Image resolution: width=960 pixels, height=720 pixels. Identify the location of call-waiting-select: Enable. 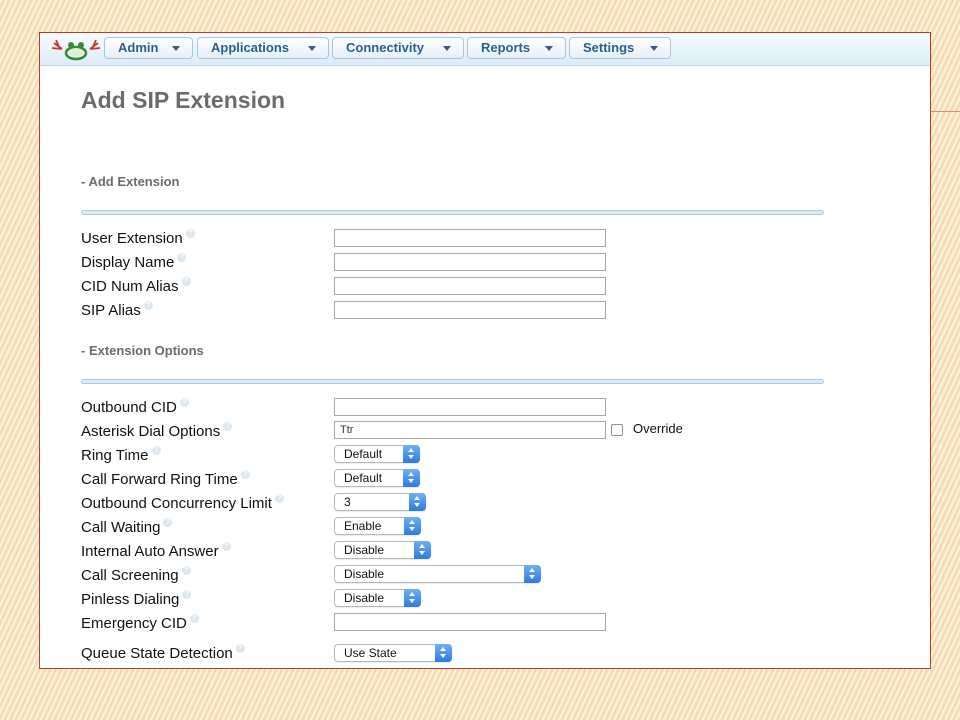
(377, 526).